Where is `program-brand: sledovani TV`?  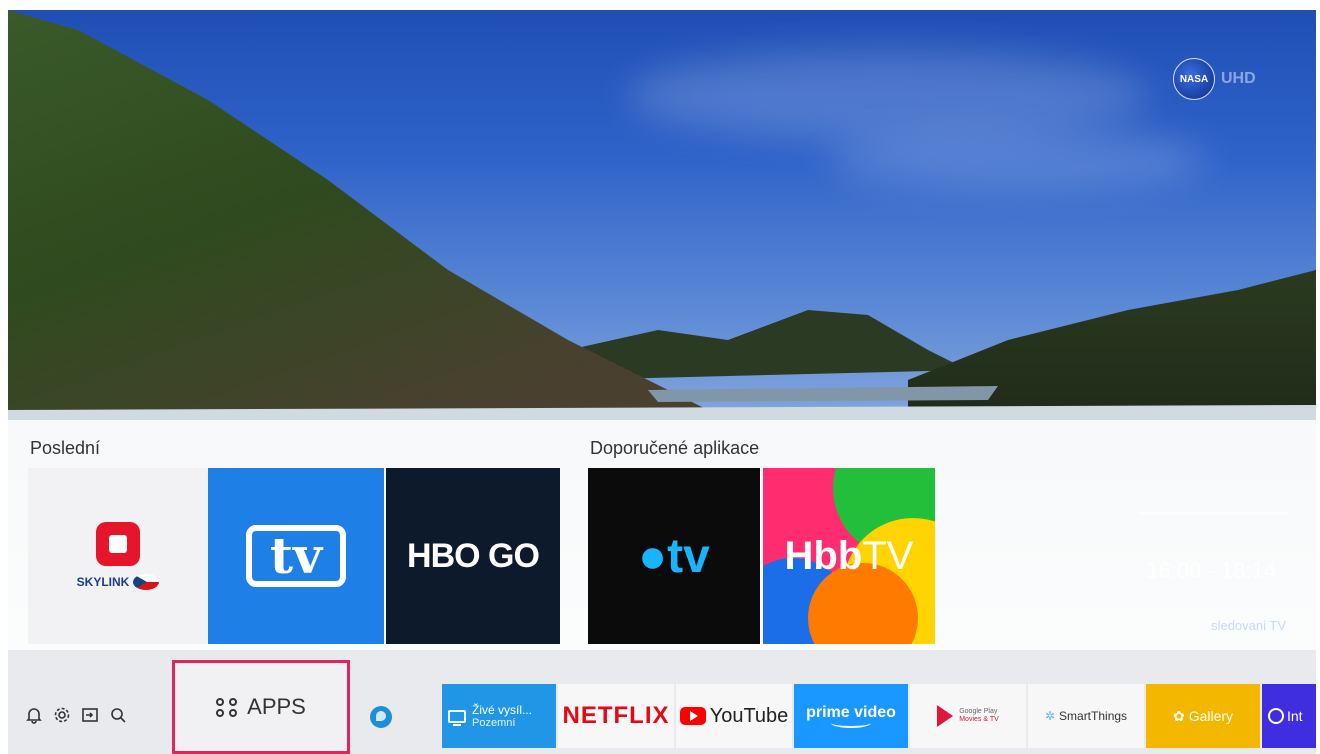 program-brand: sledovani TV is located at coordinates (1248, 625).